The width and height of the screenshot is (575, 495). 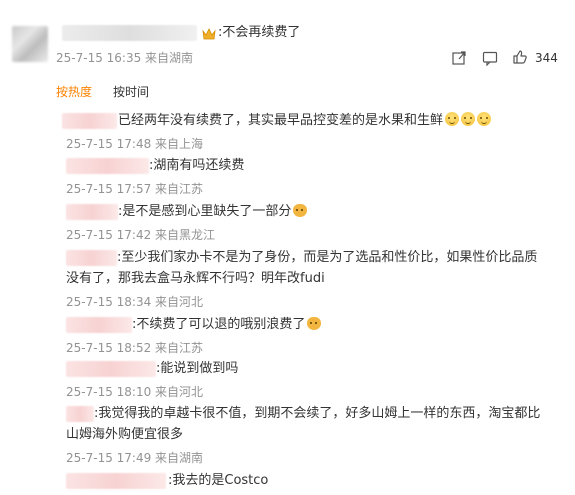 I want to click on user-name-redacted, so click(x=129, y=33).